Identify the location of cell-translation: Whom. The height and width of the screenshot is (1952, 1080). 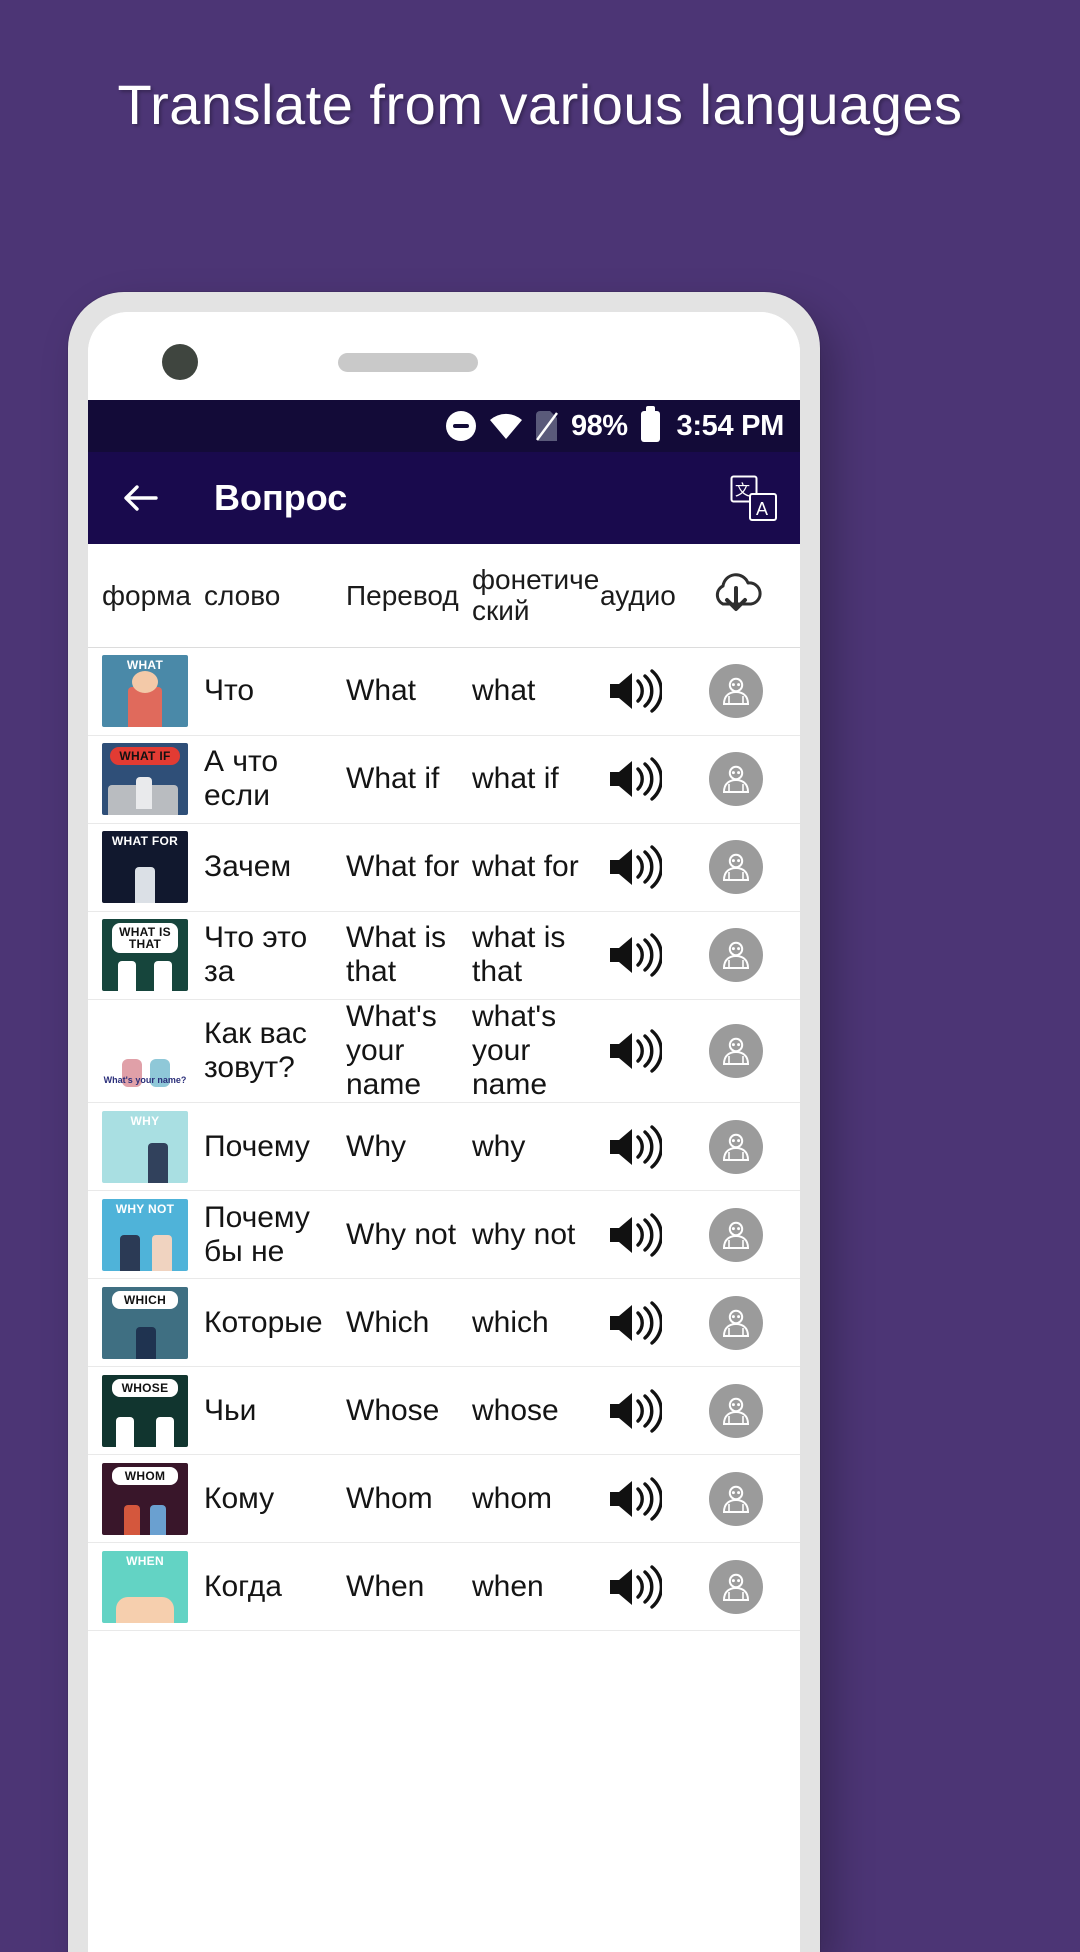
(389, 1498).